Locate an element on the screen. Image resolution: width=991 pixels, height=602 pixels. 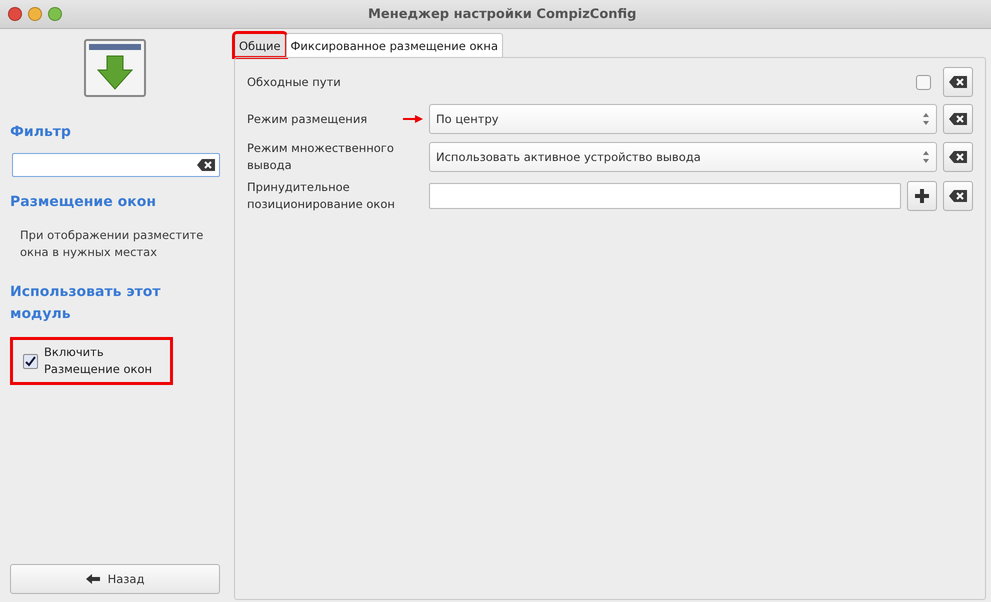
add-button is located at coordinates (922, 196).